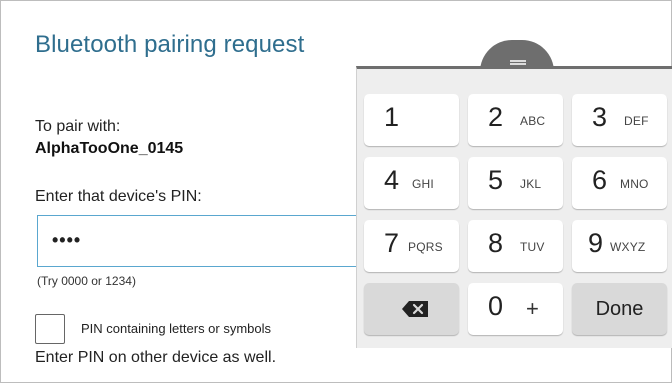  What do you see at coordinates (50, 329) in the screenshot?
I see `alphanumeric-pin-checkbox` at bounding box center [50, 329].